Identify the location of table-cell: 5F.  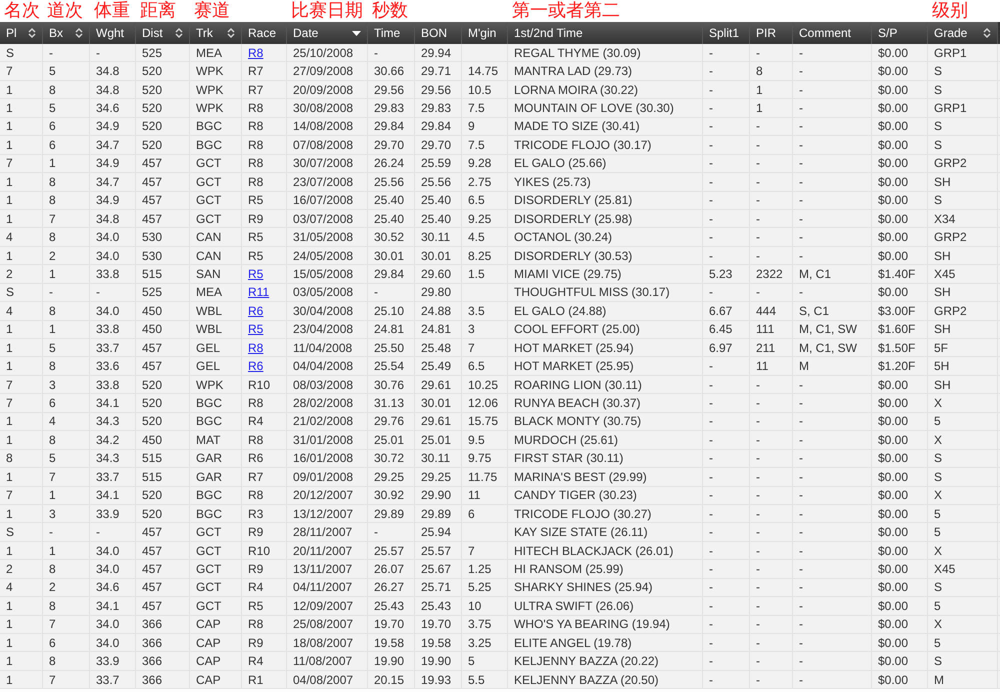
(941, 348).